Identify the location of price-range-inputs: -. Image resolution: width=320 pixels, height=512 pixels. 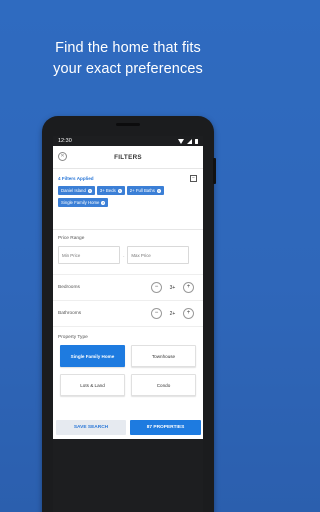
(128, 255).